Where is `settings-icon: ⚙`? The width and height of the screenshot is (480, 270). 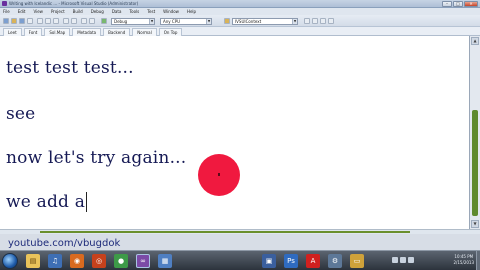
settings-icon: ⚙ is located at coordinates (335, 261).